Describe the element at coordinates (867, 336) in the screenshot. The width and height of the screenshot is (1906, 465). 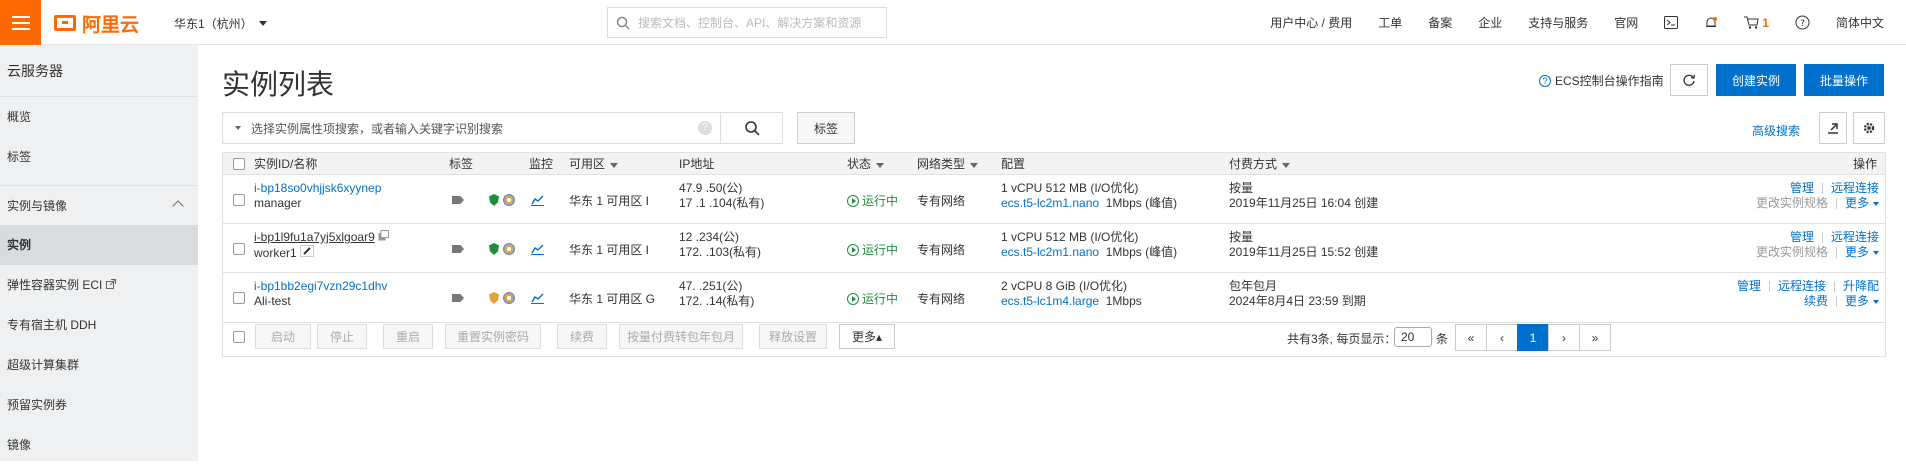
I see `more-actions-button: 更多▴` at that location.